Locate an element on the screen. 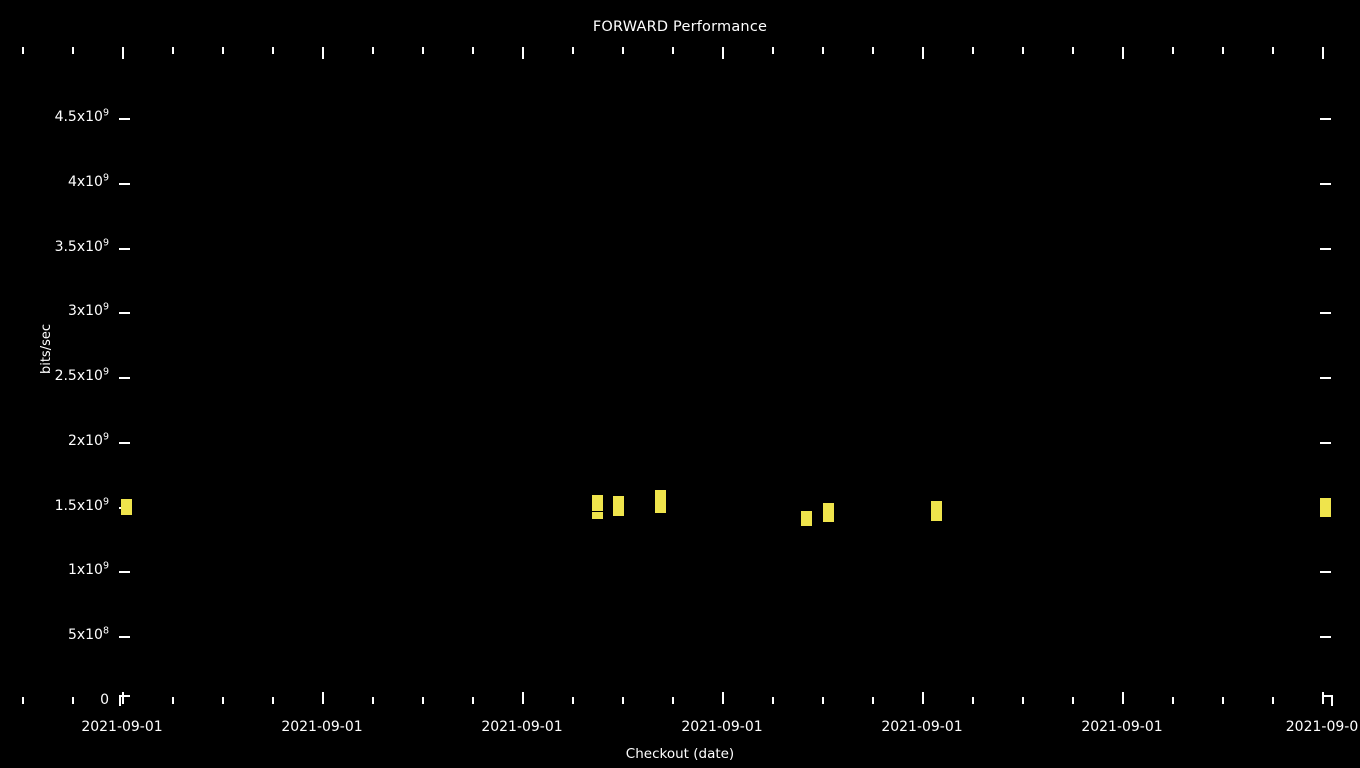 This screenshot has width=1360, height=768. y-axis-tick-label: 4x109 is located at coordinates (88, 181).